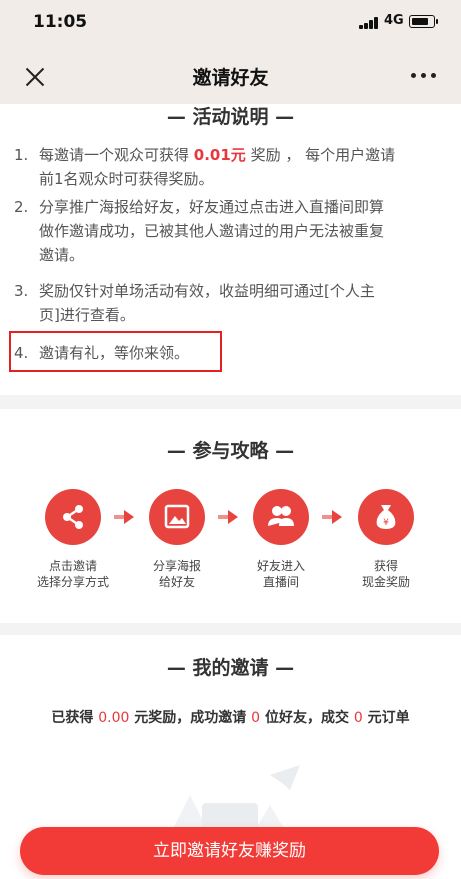 This screenshot has width=461, height=879. I want to click on invited-count: 0, so click(256, 718).